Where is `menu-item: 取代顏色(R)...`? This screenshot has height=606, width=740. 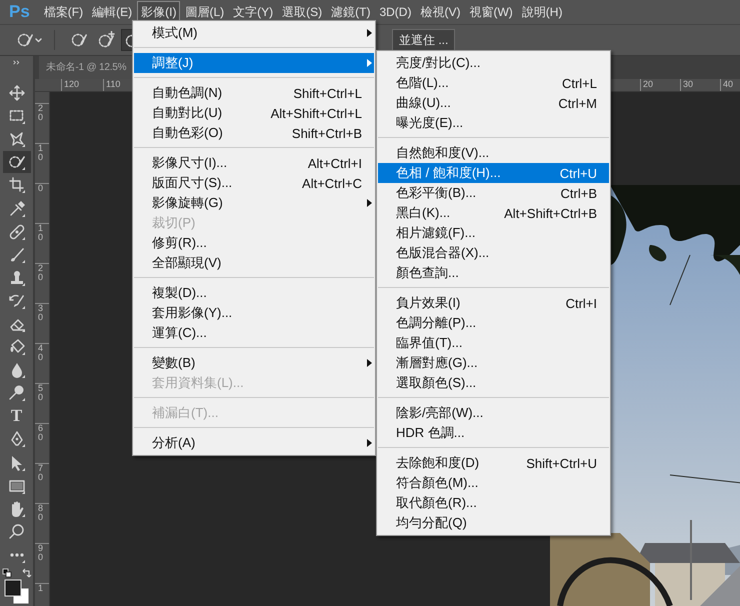 menu-item: 取代顏色(R)... is located at coordinates (493, 503).